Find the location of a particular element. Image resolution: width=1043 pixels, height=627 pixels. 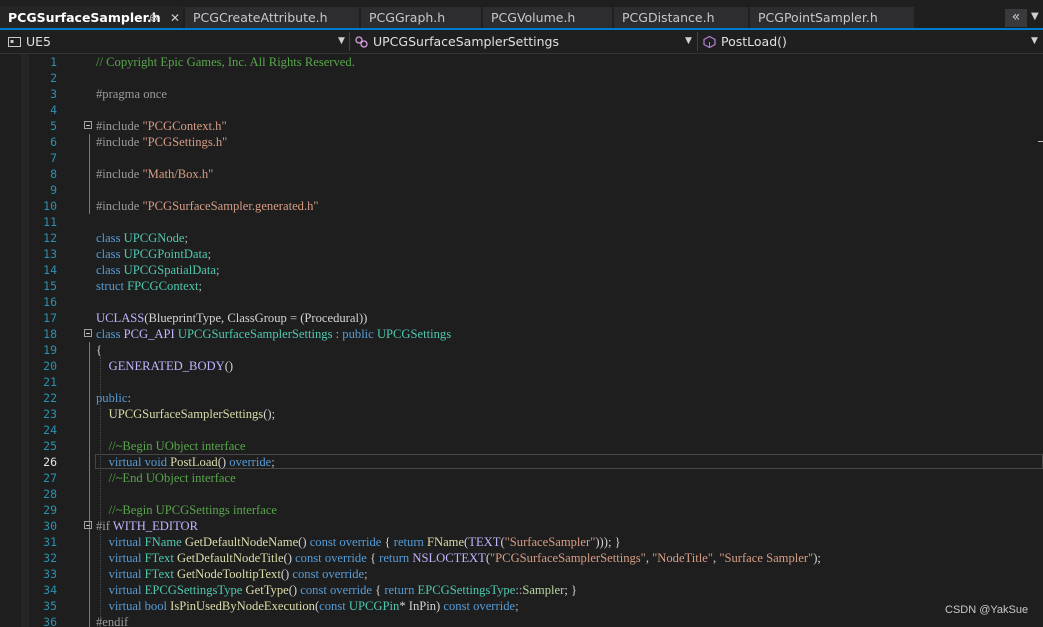

line-number: 12 is located at coordinates (50, 238).